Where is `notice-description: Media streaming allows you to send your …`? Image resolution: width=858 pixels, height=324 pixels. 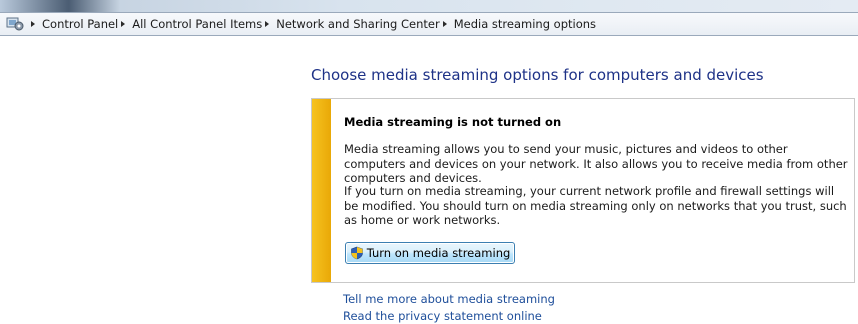 notice-description: Media streaming allows you to send your … is located at coordinates (596, 163).